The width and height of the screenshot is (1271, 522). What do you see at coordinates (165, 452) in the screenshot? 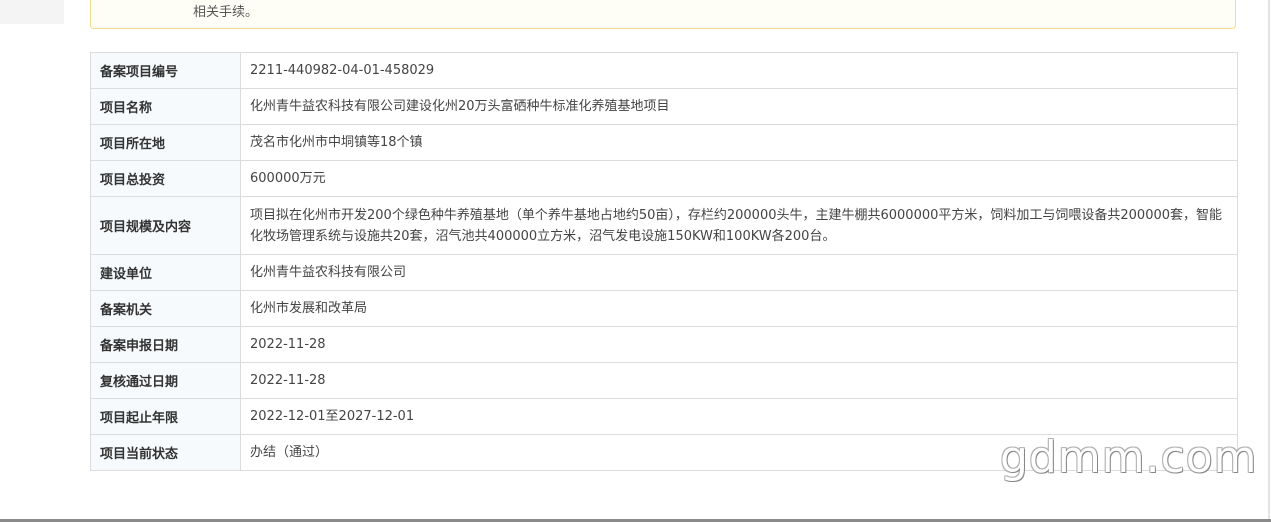
I see `row-label: 项目当前状态` at bounding box center [165, 452].